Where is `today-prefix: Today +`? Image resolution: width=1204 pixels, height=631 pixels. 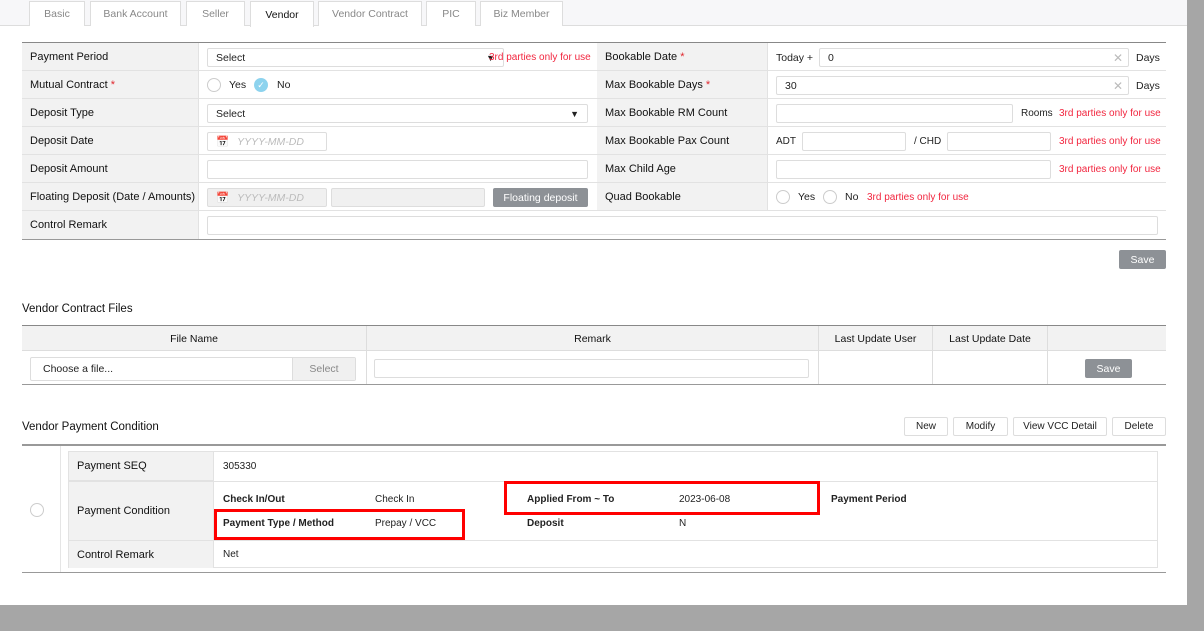 today-prefix: Today + is located at coordinates (795, 58).